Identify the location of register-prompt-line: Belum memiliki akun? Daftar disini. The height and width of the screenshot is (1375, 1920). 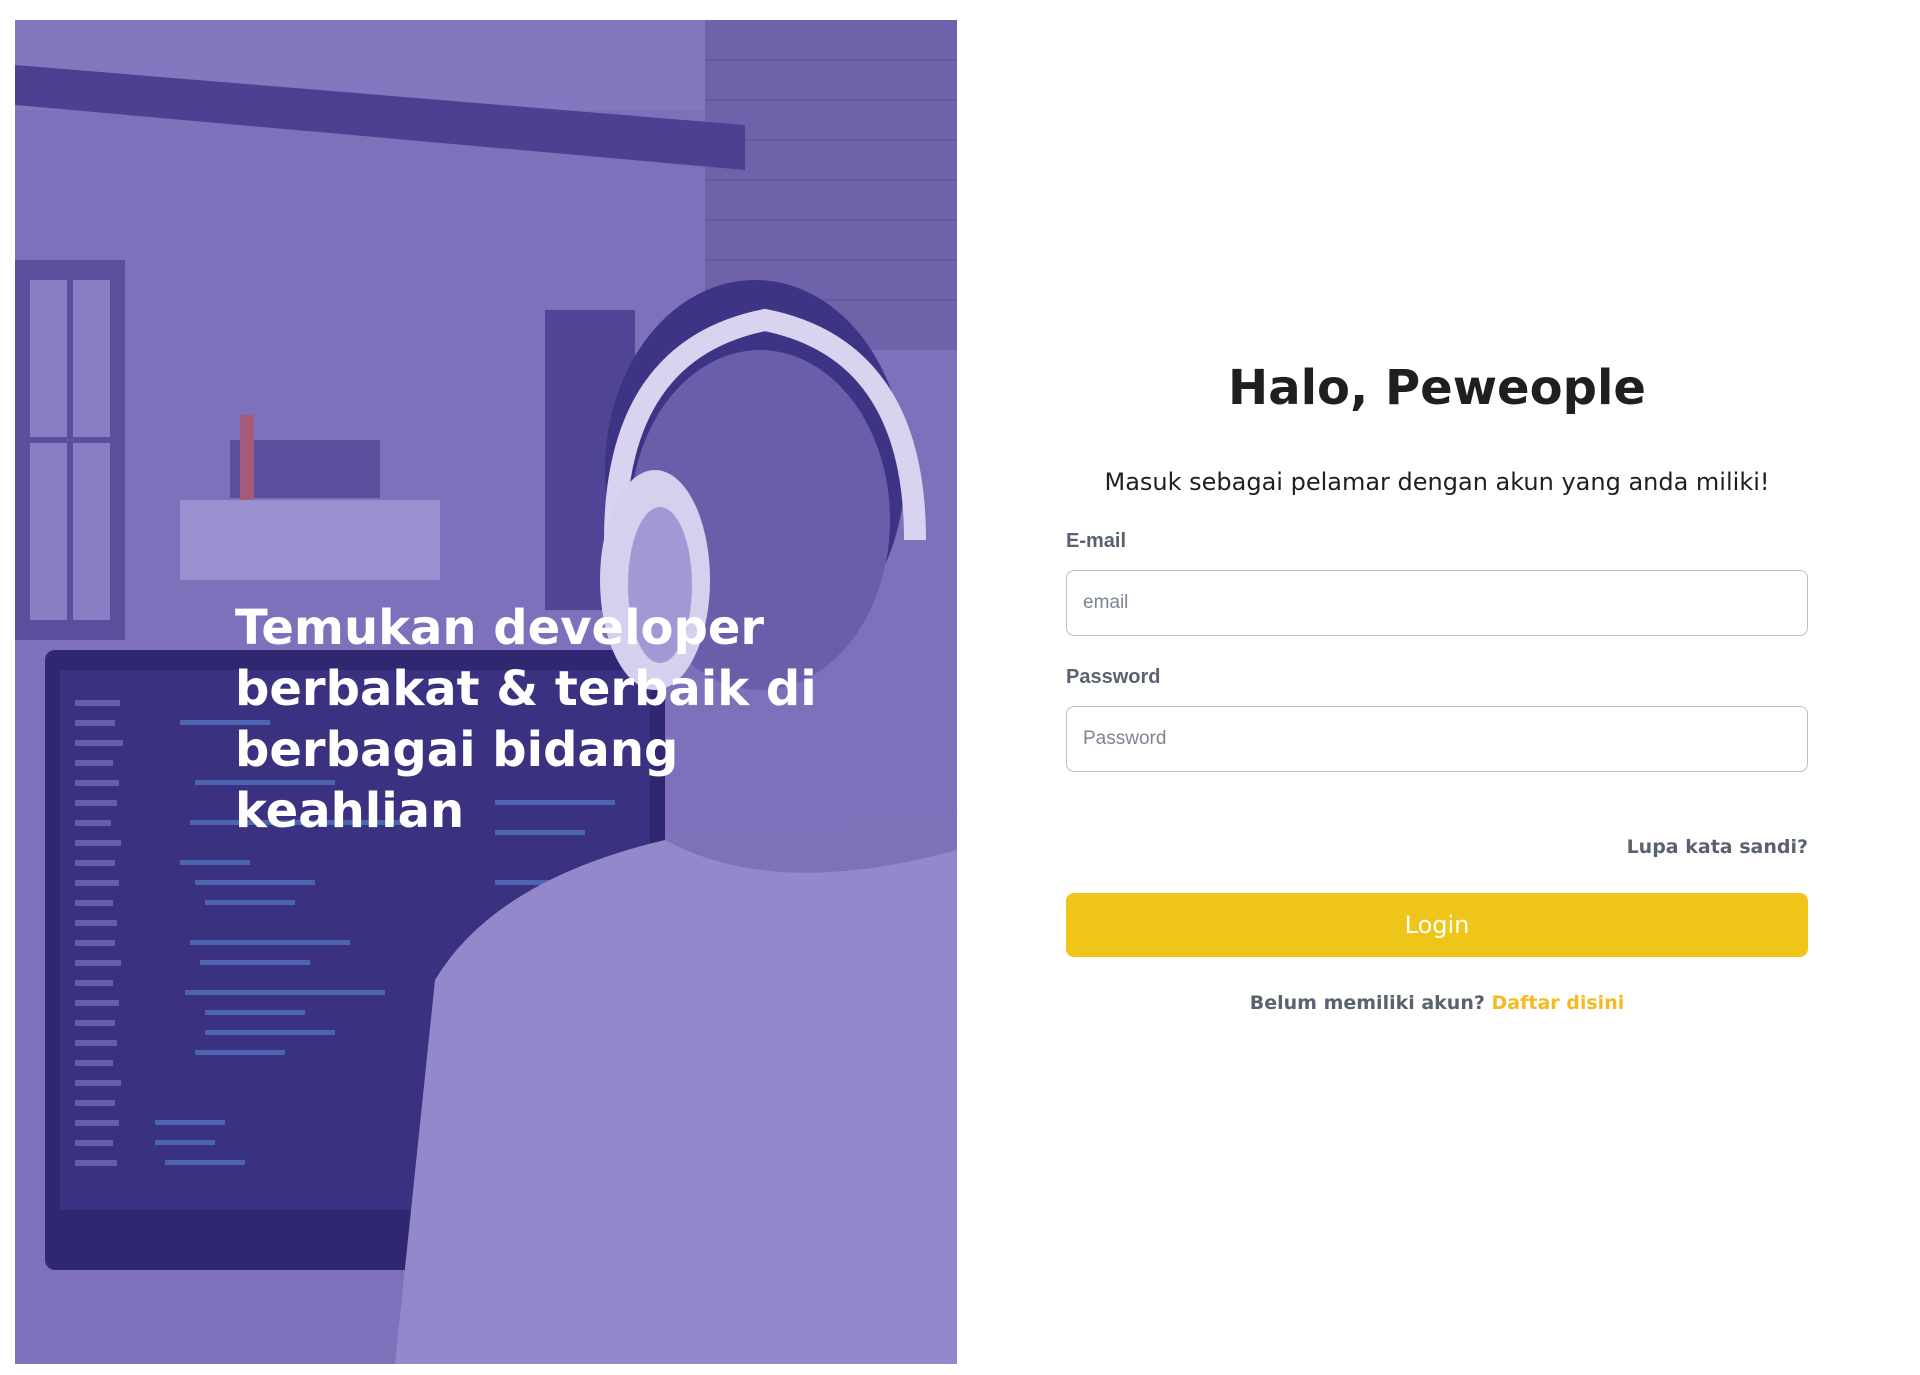
(1437, 1003).